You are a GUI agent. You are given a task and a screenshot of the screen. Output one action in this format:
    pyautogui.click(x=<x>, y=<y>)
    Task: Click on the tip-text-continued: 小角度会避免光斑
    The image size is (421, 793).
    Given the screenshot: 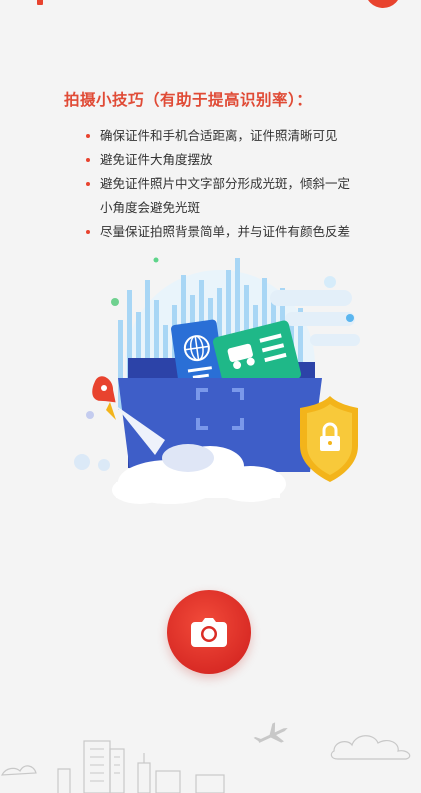 What is the action you would take?
    pyautogui.click(x=150, y=207)
    